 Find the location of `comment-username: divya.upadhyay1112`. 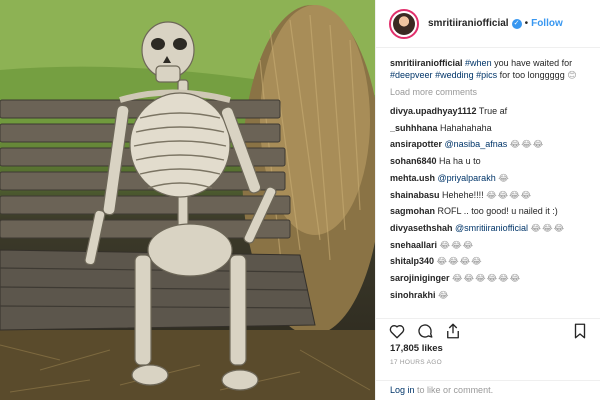

comment-username: divya.upadhyay1112 is located at coordinates (433, 111).